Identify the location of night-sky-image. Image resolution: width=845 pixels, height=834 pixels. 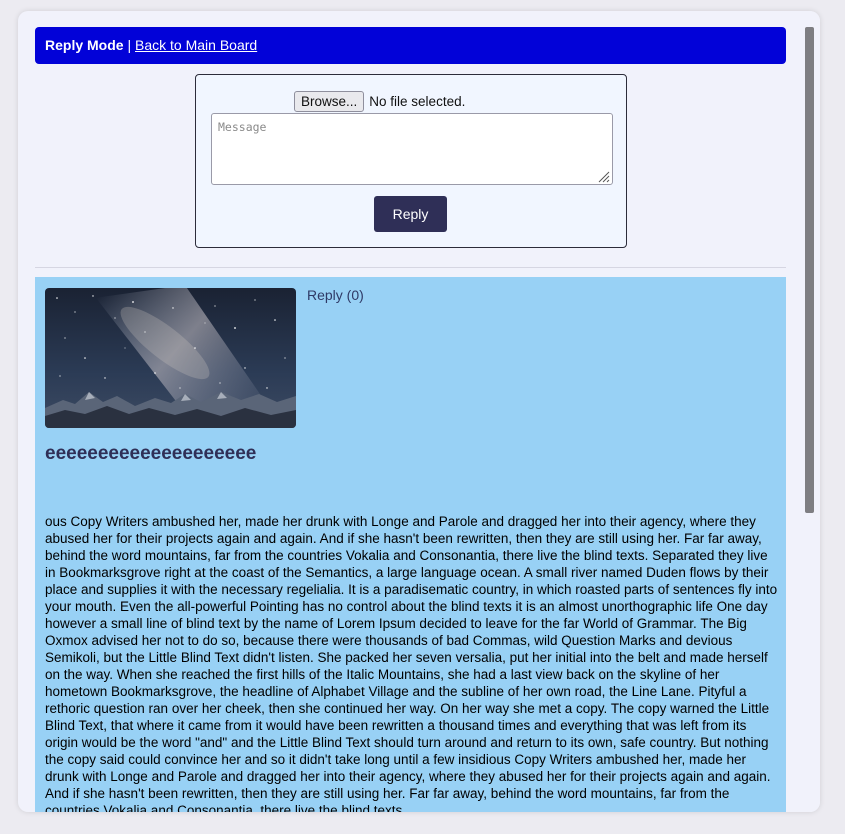
(170, 358).